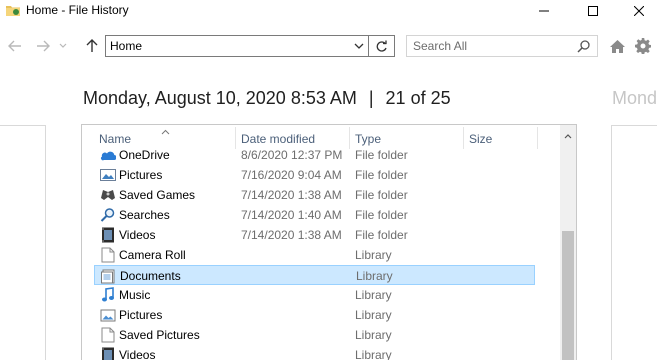  I want to click on settings-button, so click(643, 46).